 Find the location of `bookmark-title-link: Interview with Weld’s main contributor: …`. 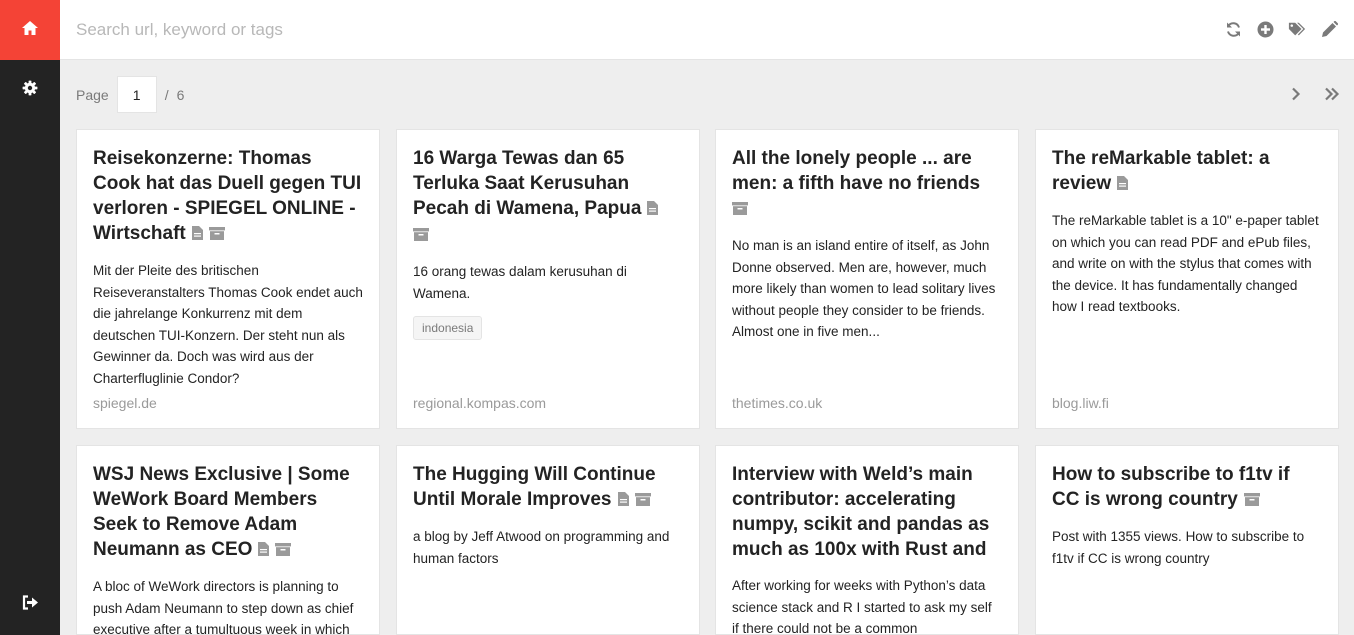

bookmark-title-link: Interview with Weld’s main contributor: … is located at coordinates (867, 512).